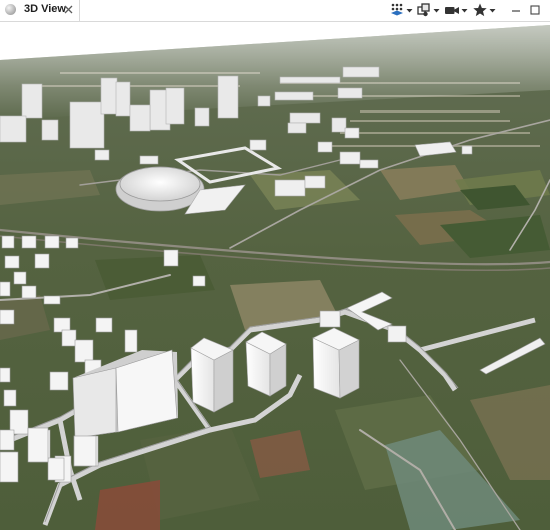 The image size is (550, 530). What do you see at coordinates (452, 10) in the screenshot?
I see `video-camera-icon` at bounding box center [452, 10].